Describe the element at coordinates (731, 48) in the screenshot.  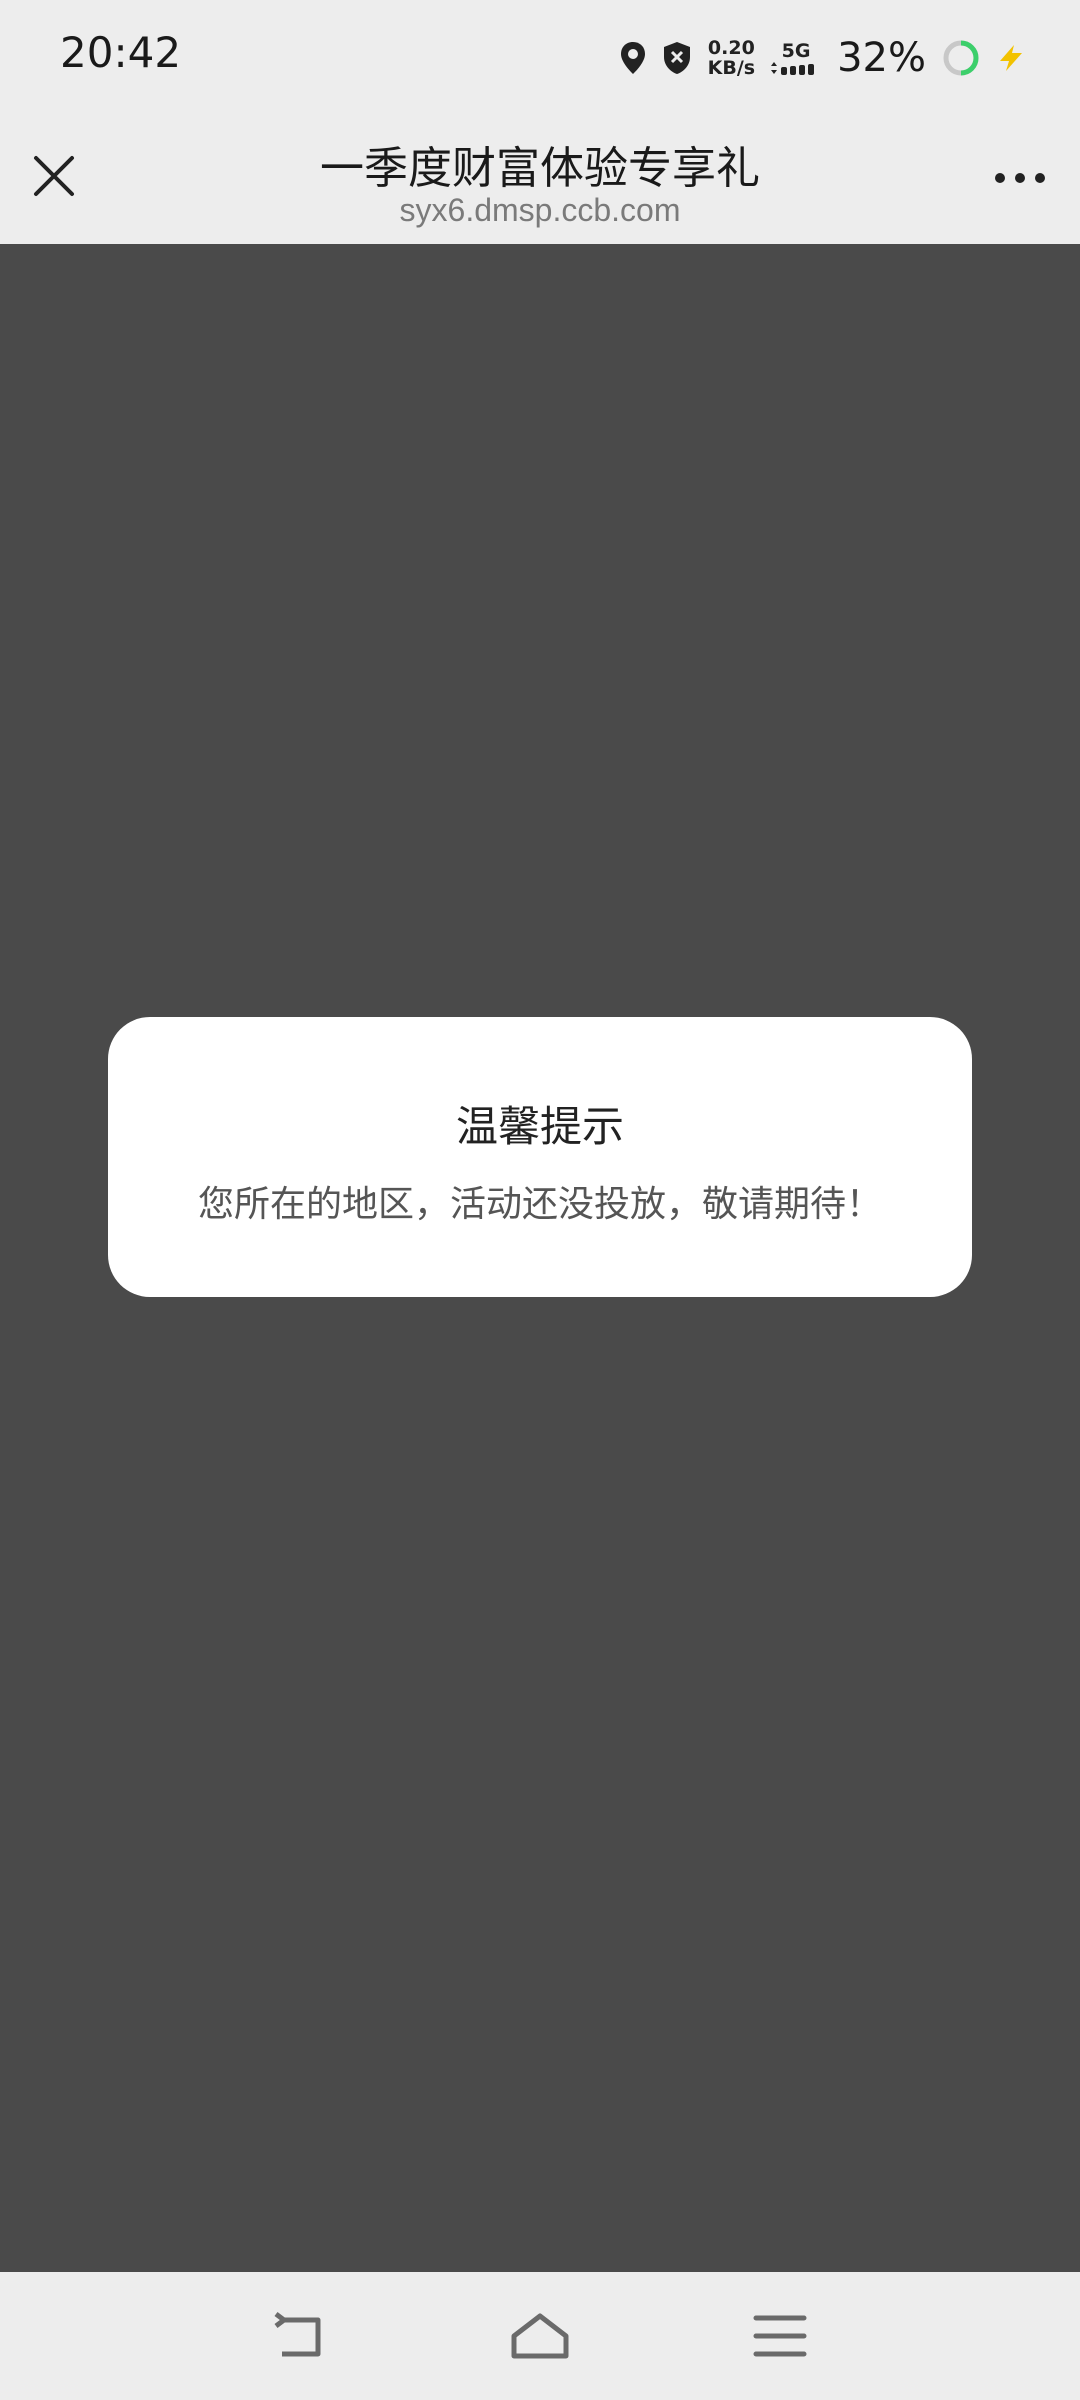
I see `net-speed-value: 0.20` at that location.